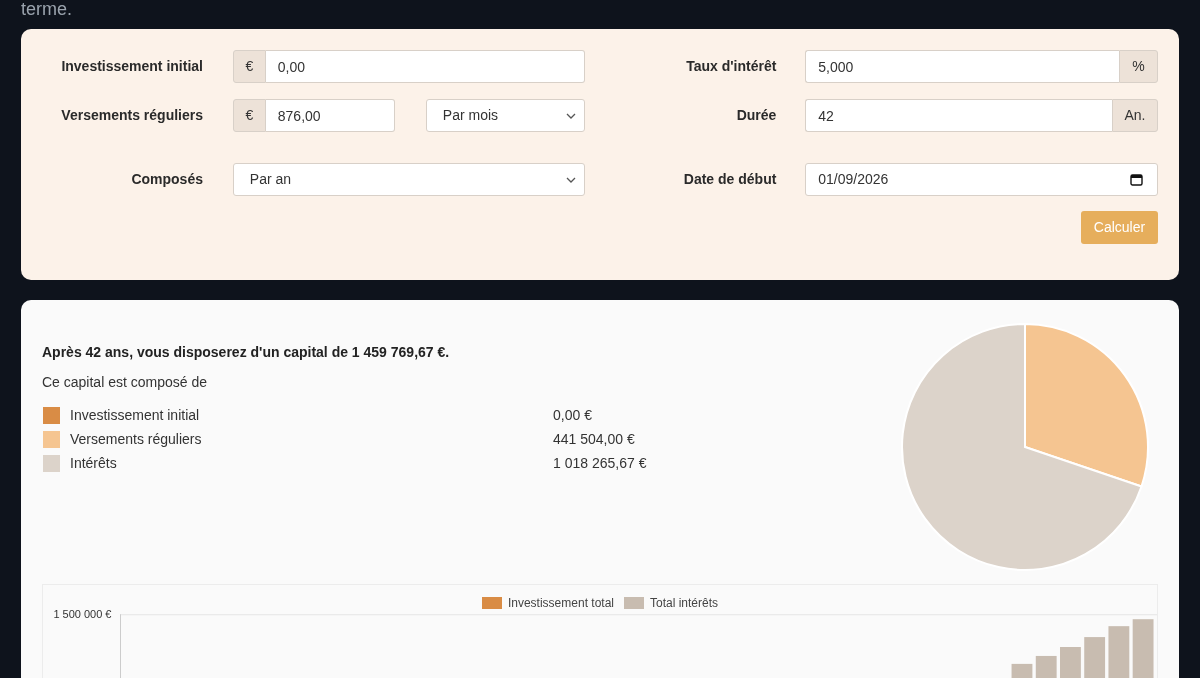 This screenshot has height=678, width=1200. What do you see at coordinates (684, 603) in the screenshot?
I see `legend-label: Total intérêts` at bounding box center [684, 603].